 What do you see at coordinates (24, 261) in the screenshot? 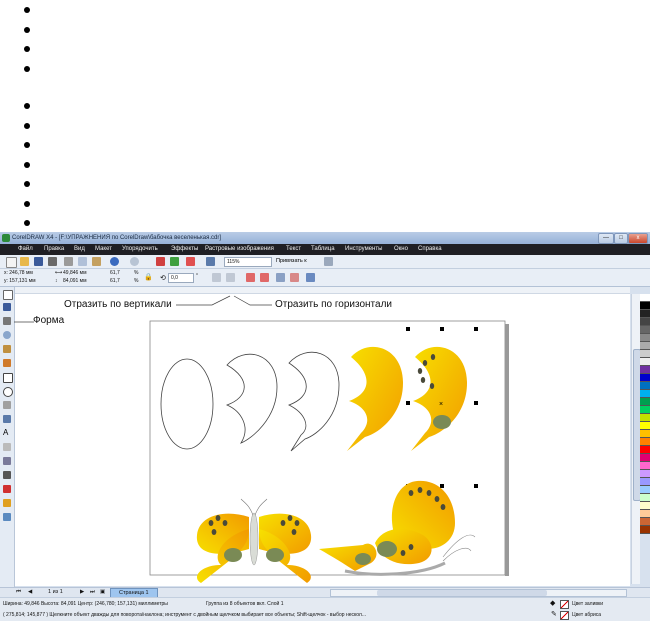
I see `open-icon` at bounding box center [24, 261].